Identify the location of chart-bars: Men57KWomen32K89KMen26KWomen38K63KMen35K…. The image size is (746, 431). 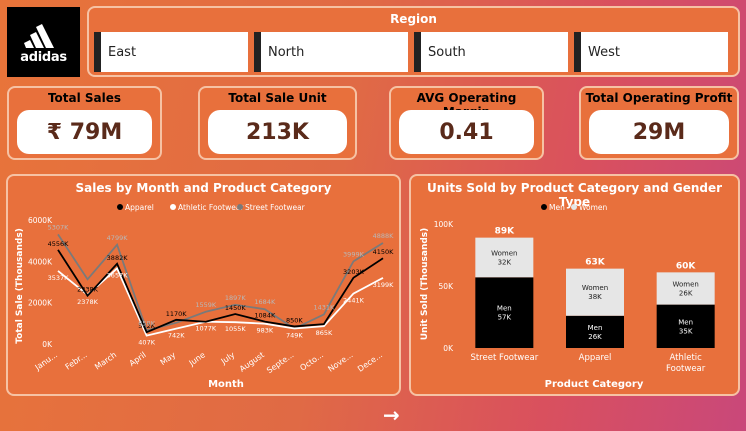
(595, 287).